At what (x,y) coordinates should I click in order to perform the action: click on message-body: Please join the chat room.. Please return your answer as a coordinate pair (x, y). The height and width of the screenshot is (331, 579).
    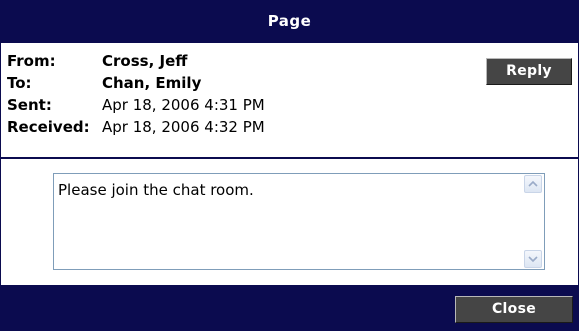
    Looking at the image, I should click on (156, 190).